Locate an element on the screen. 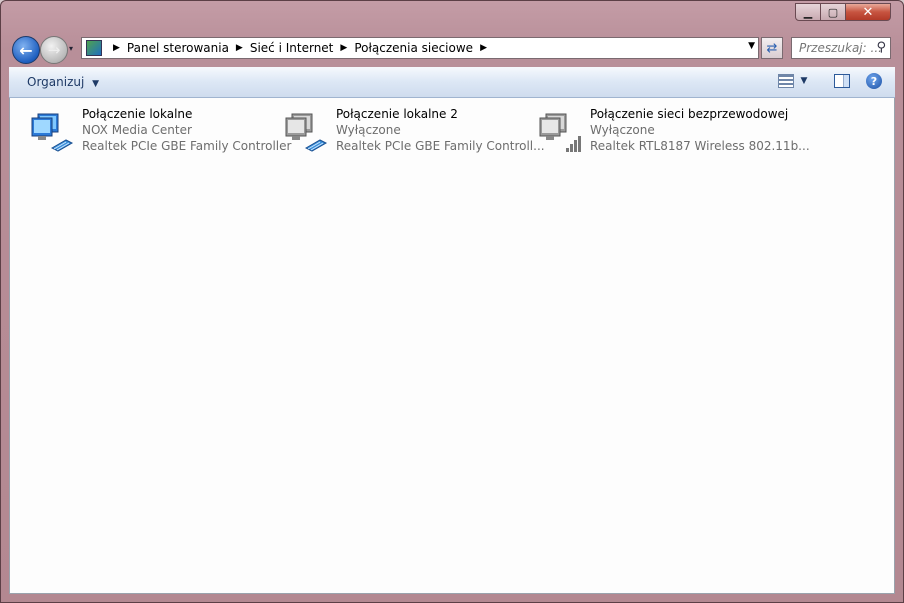  view-options-dropdown: ▼ is located at coordinates (804, 81).